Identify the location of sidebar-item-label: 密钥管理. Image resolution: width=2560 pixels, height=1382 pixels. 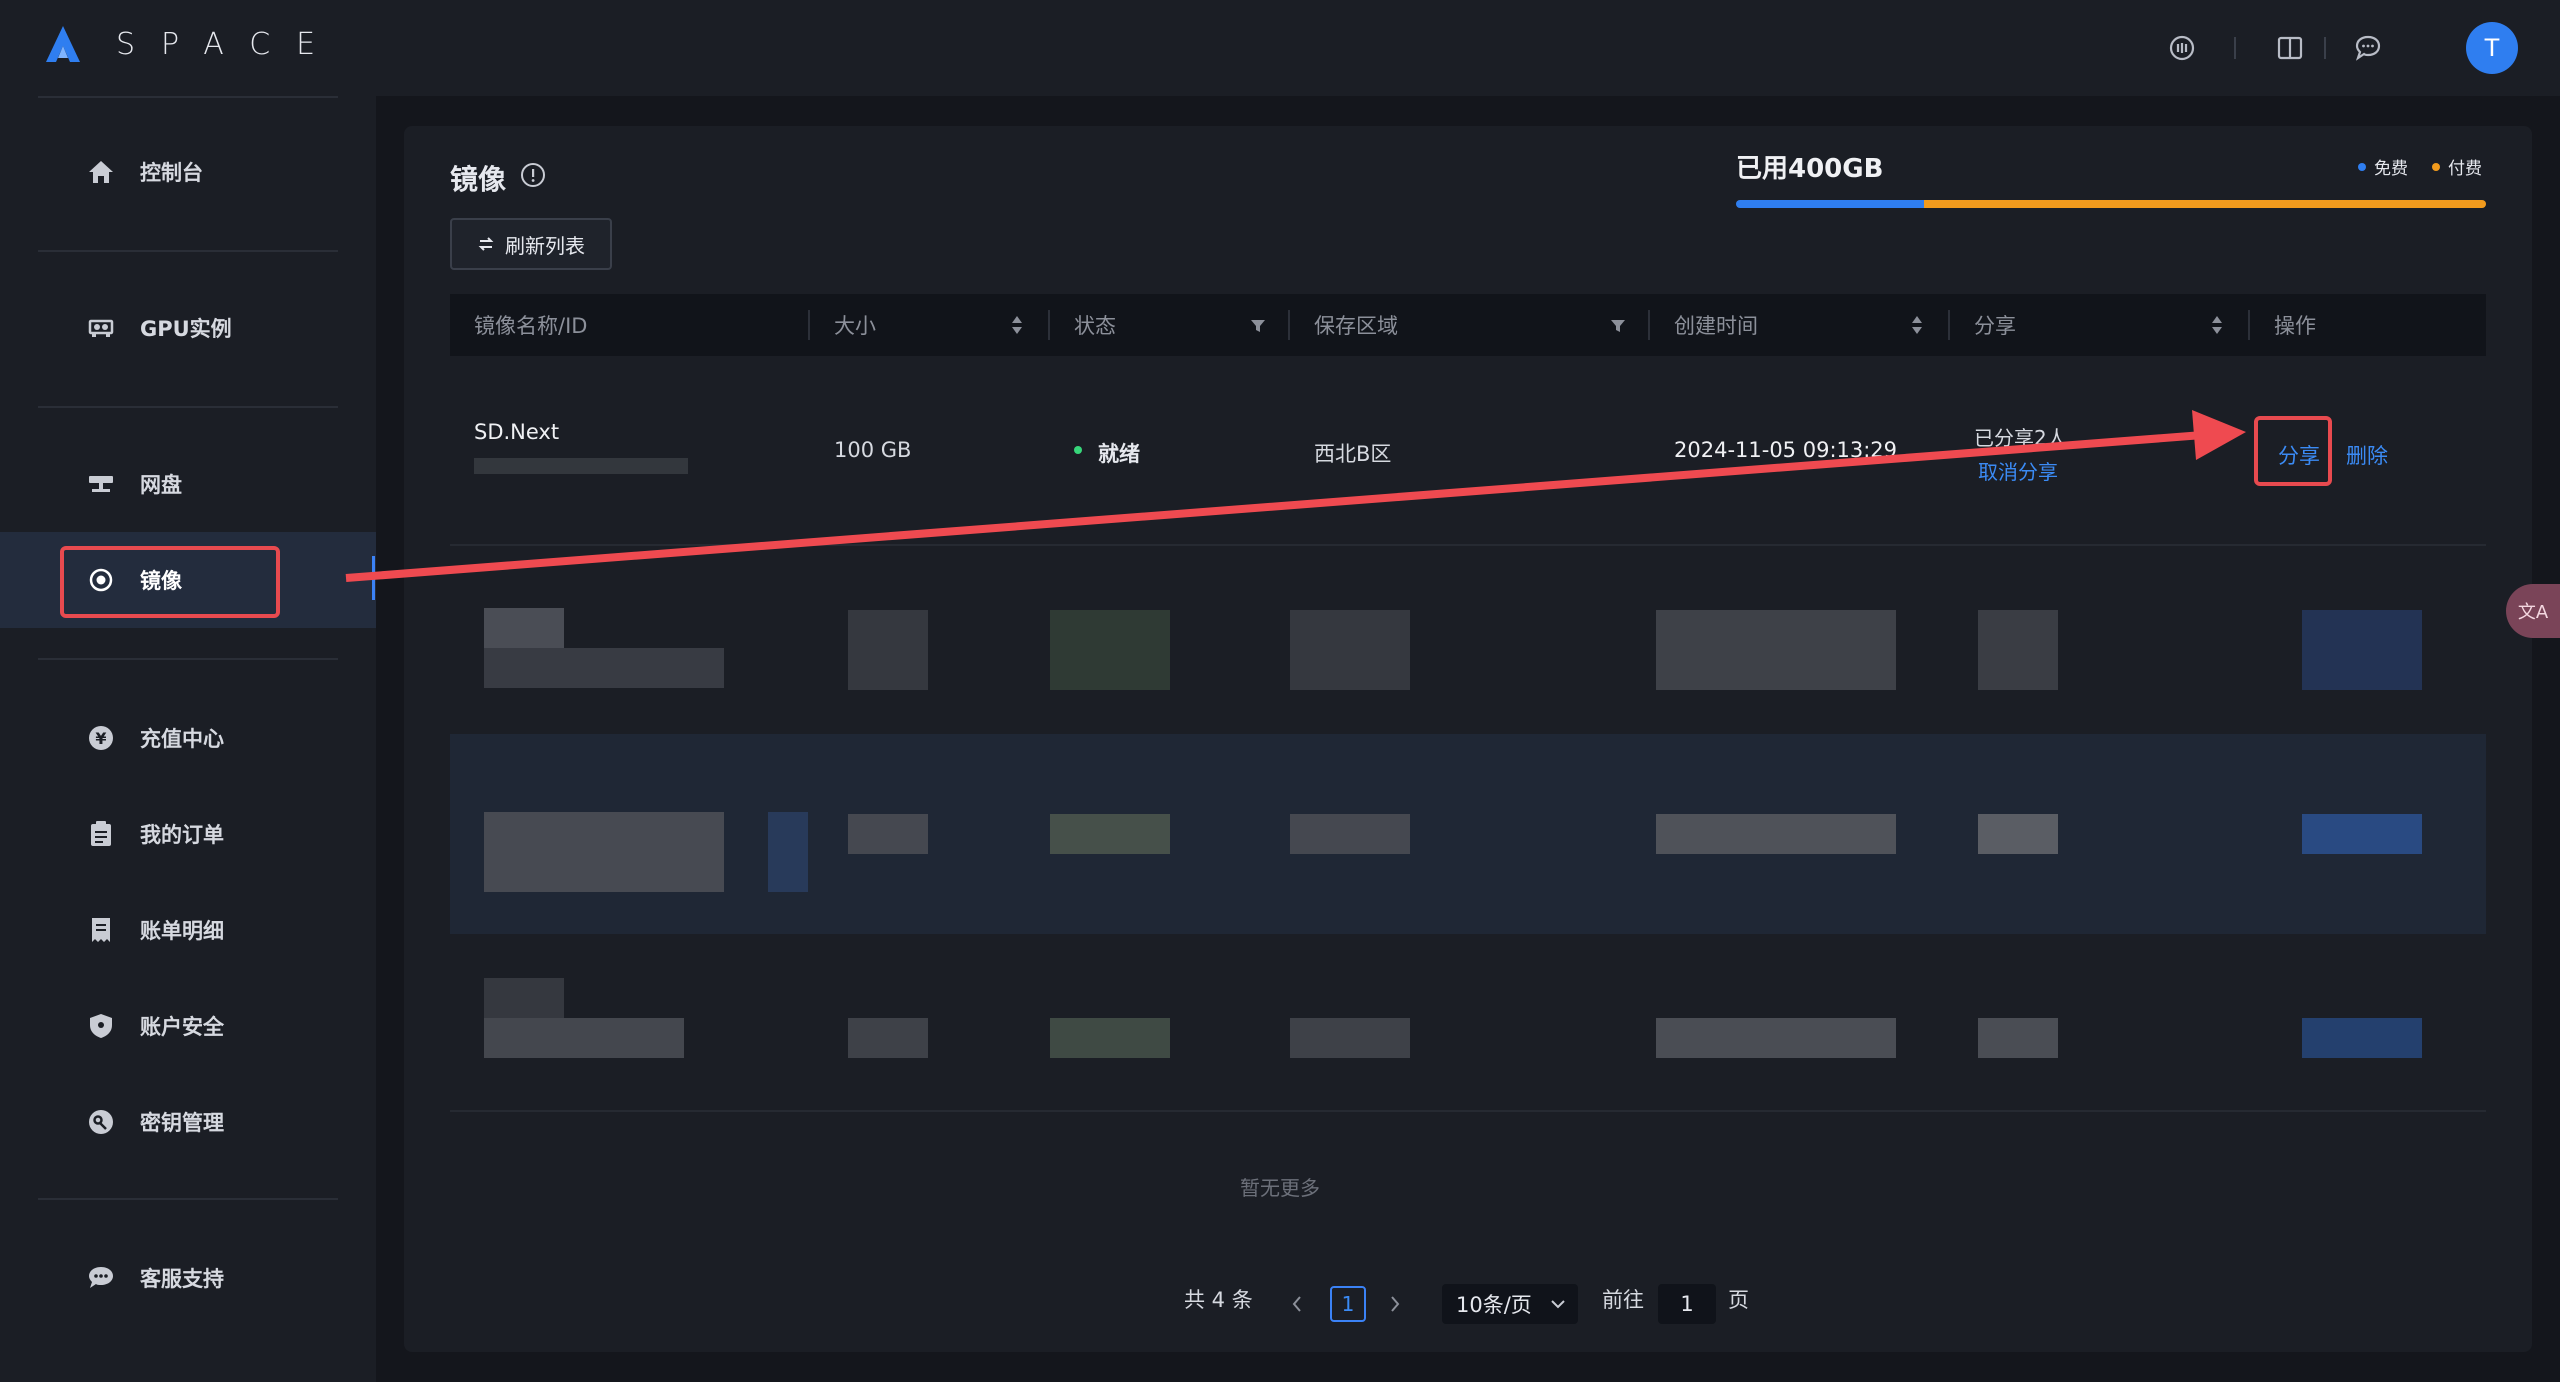
(182, 1123).